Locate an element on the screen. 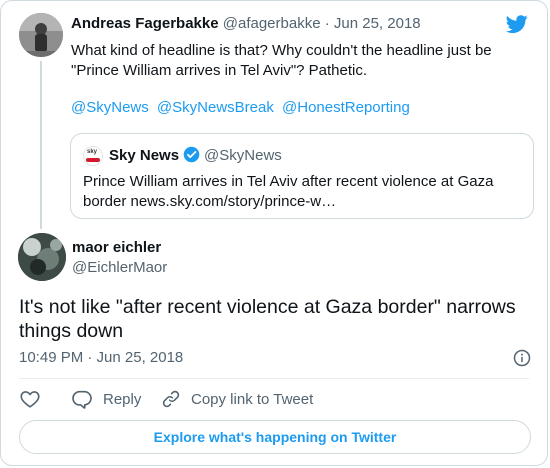 The height and width of the screenshot is (468, 550). logo-stripe is located at coordinates (93, 160).